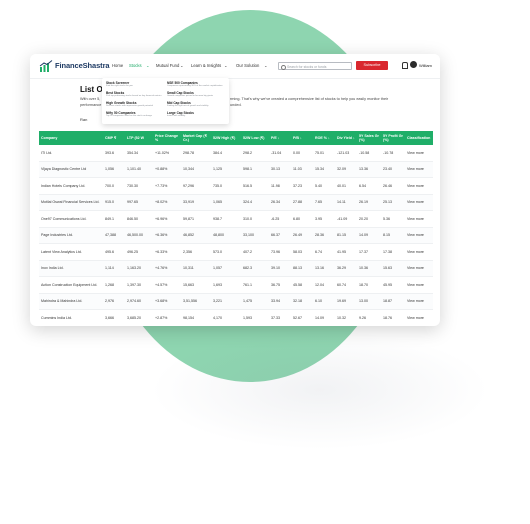 Image resolution: width=530 pixels, height=524 pixels. I want to click on column-header: CMP ₹, so click(114, 138).